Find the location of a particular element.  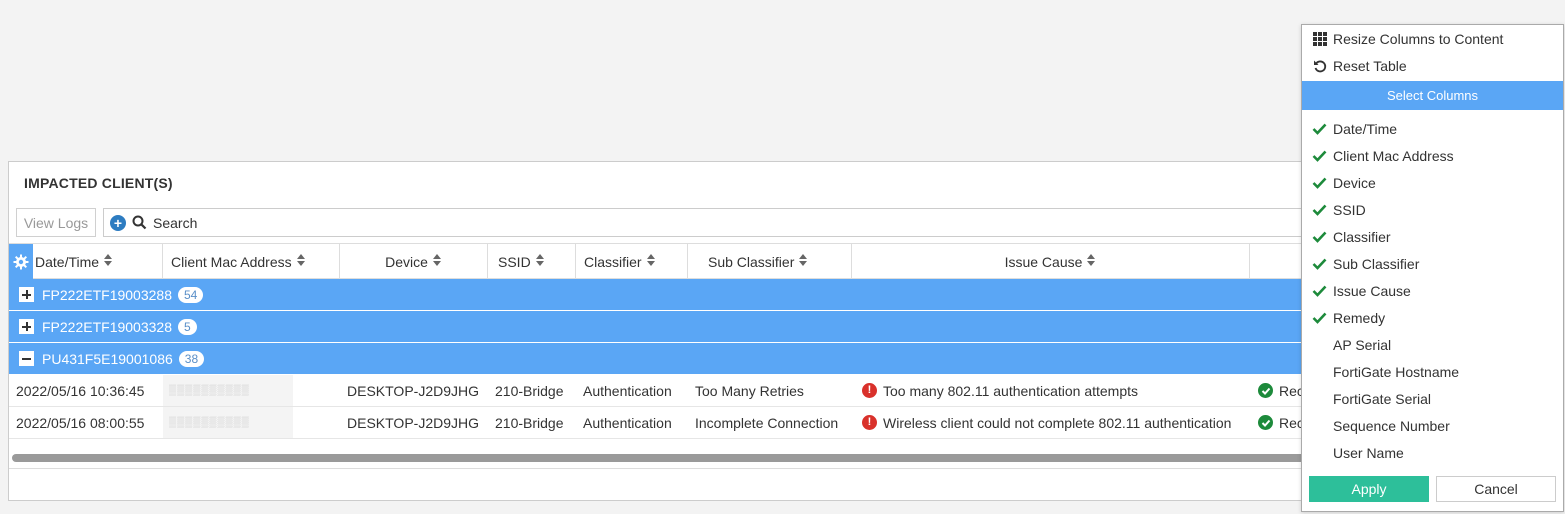

search-box: + is located at coordinates (720, 222).